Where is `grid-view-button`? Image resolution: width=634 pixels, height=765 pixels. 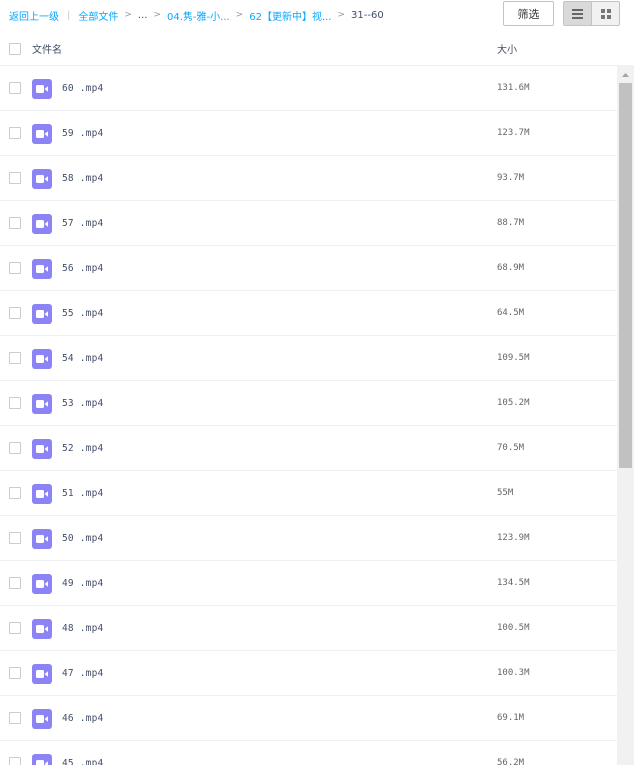 grid-view-button is located at coordinates (605, 13).